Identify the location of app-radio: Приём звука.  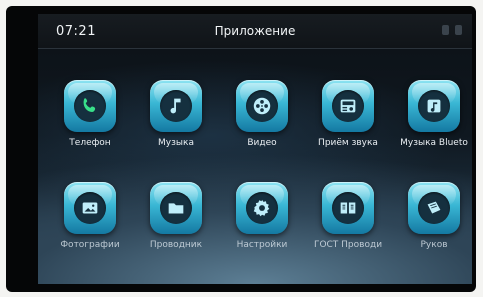
(348, 114).